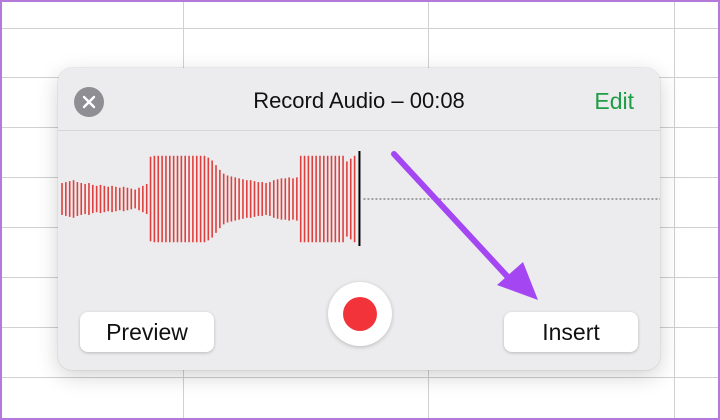 The width and height of the screenshot is (720, 420). I want to click on arrow-shaft, so click(456, 221).